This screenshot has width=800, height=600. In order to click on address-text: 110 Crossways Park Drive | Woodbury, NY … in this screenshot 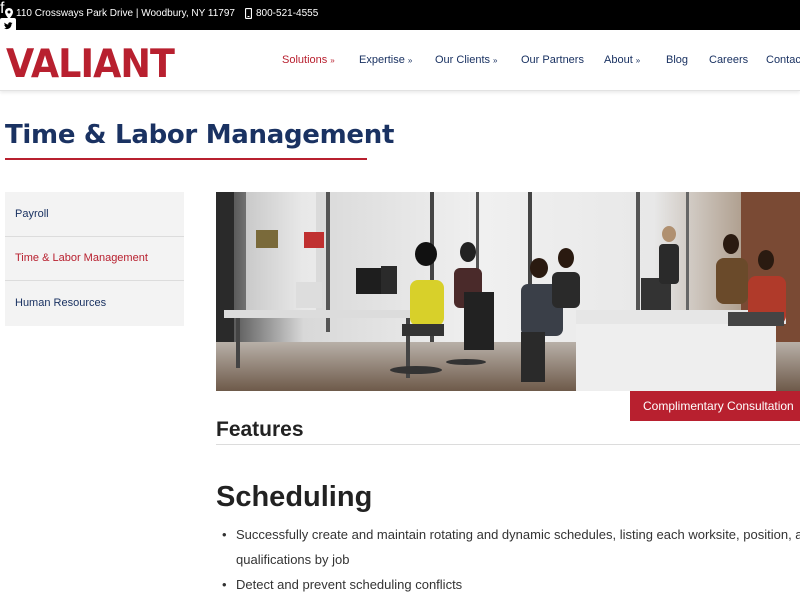, I will do `click(125, 13)`.